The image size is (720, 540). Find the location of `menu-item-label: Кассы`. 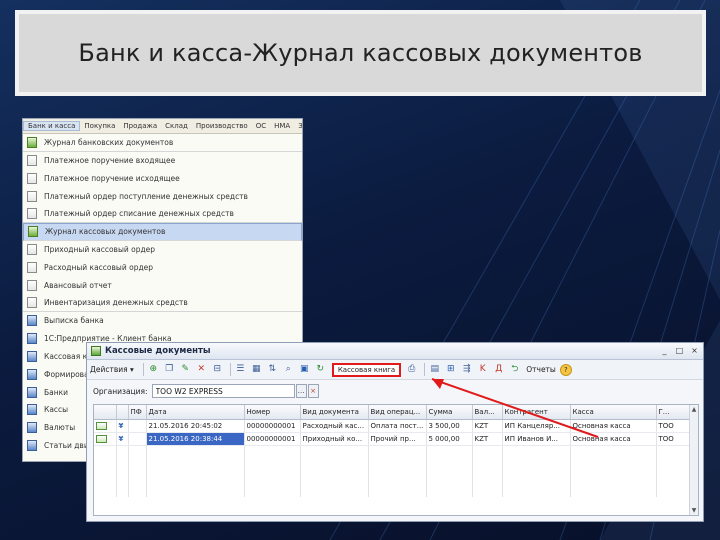

menu-item-label: Кассы is located at coordinates (56, 410).